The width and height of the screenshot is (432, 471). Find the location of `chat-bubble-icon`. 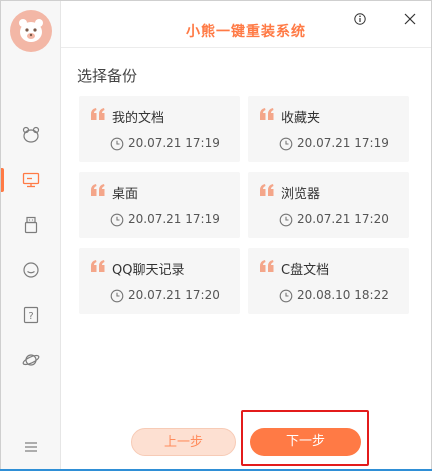

chat-bubble-icon is located at coordinates (30, 270).